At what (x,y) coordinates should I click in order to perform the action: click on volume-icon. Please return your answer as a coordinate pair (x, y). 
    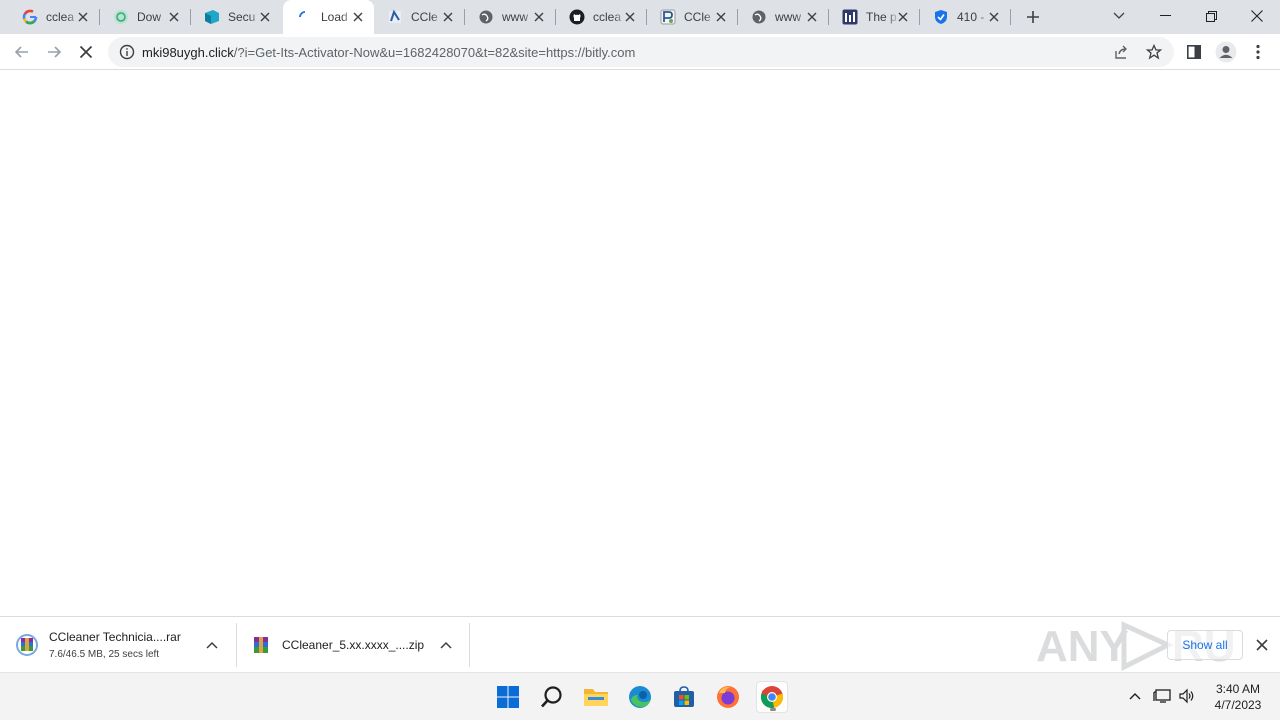
    Looking at the image, I should click on (1187, 696).